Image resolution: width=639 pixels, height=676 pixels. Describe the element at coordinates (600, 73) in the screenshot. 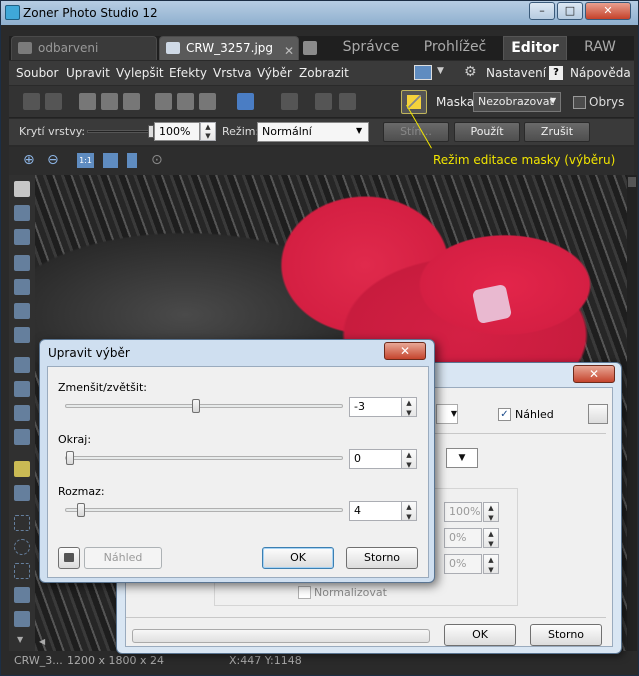

I see `menu-napoveda: Nápověda` at that location.